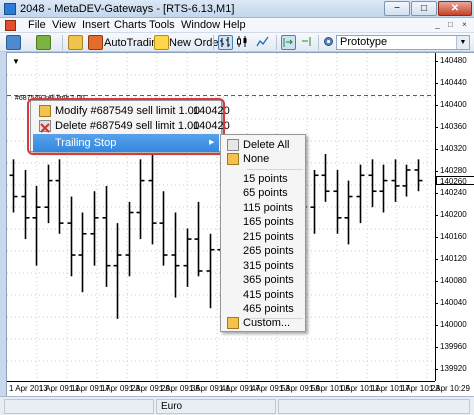 The height and width of the screenshot is (415, 474). I want to click on current-price-label: 140260, so click(455, 180).